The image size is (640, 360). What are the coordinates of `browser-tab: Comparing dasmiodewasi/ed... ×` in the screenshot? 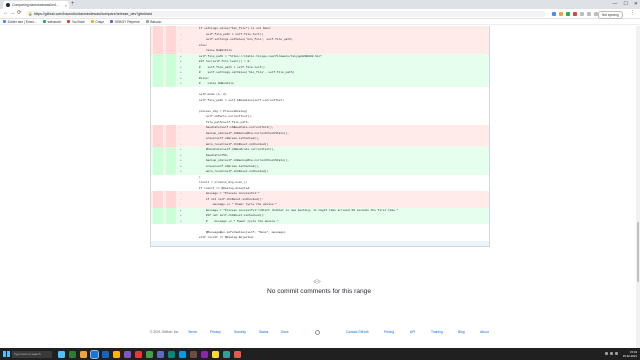 It's located at (36, 5).